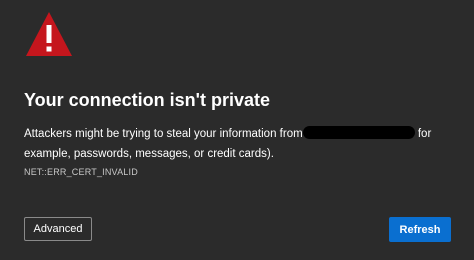  Describe the element at coordinates (358, 132) in the screenshot. I see `redacted-hostname` at that location.